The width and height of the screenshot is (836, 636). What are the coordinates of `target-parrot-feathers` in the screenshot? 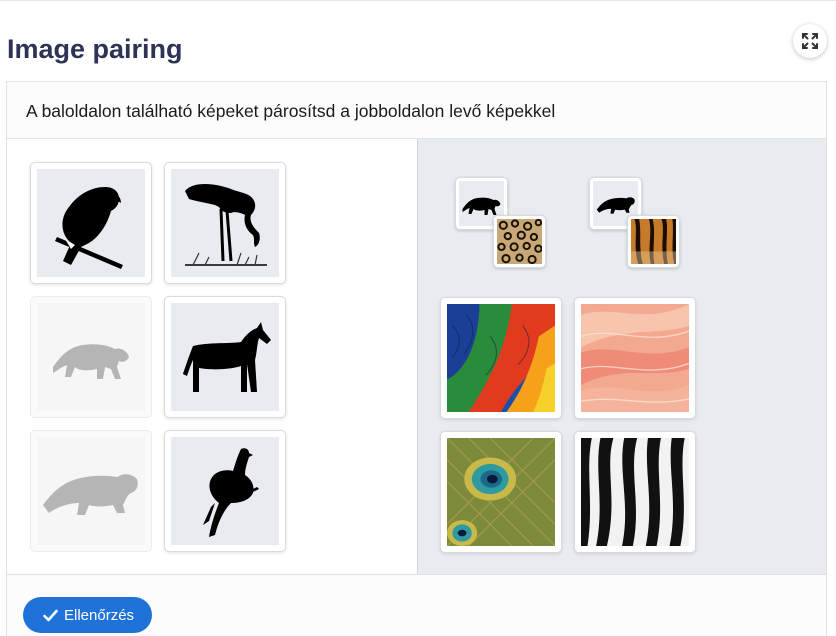 It's located at (501, 358).